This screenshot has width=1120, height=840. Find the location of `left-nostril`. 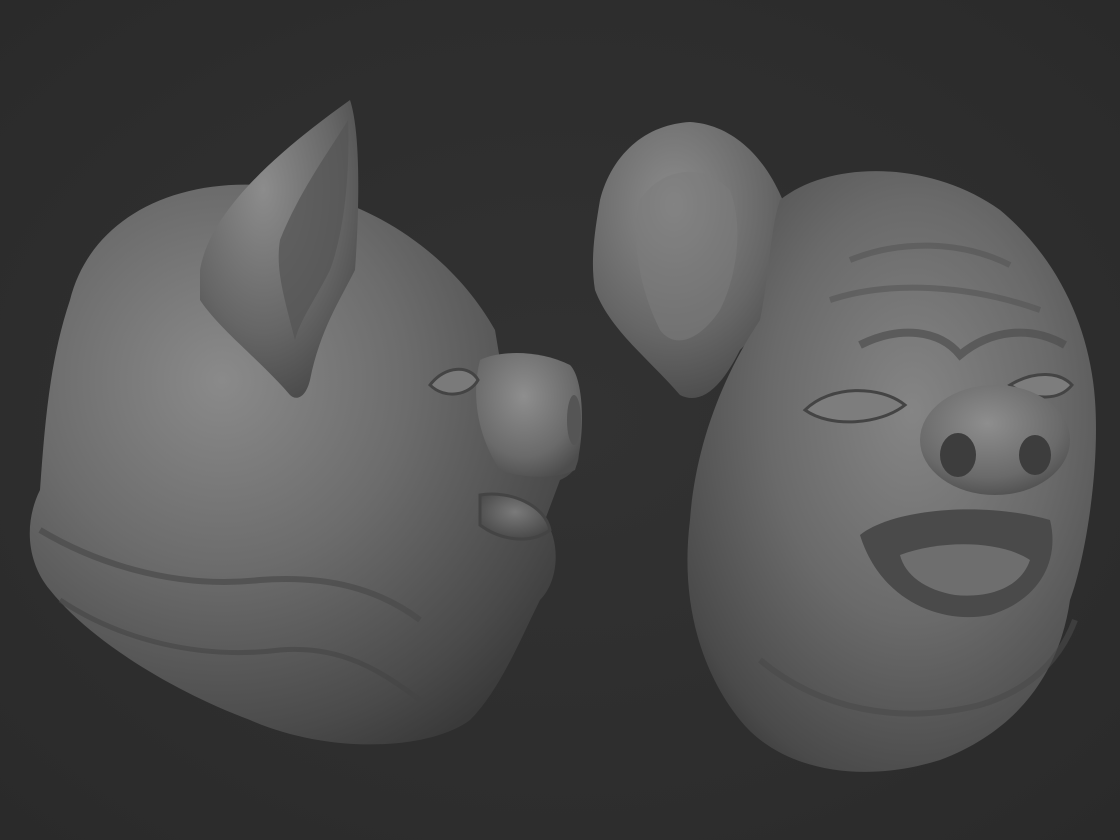

left-nostril is located at coordinates (574, 420).